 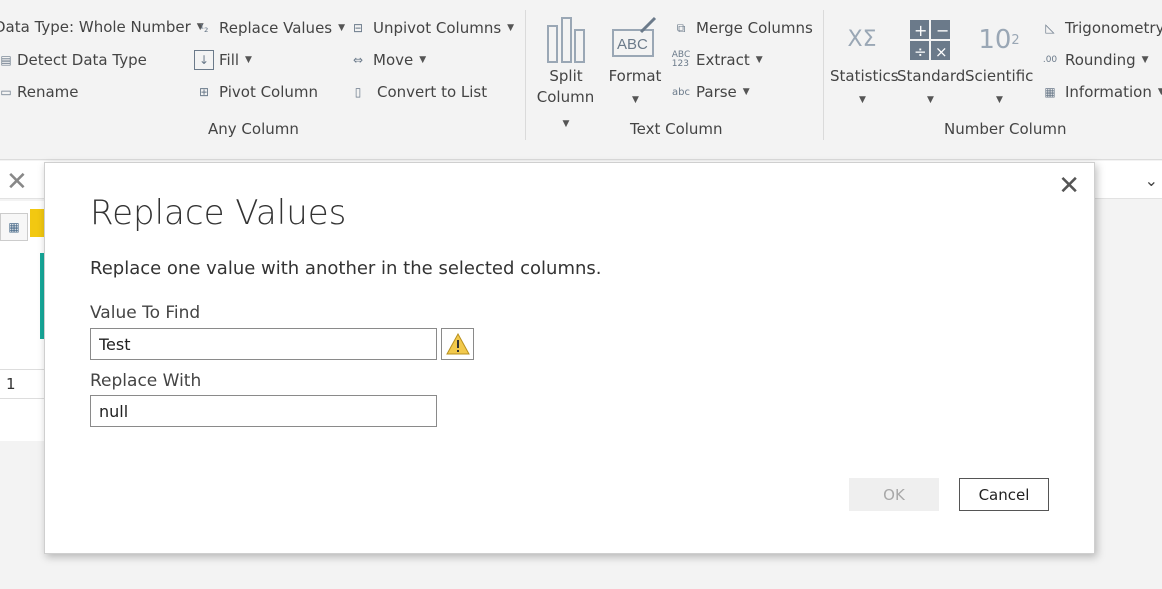 I want to click on convert-to-list-label: Convert to List, so click(x=432, y=92).